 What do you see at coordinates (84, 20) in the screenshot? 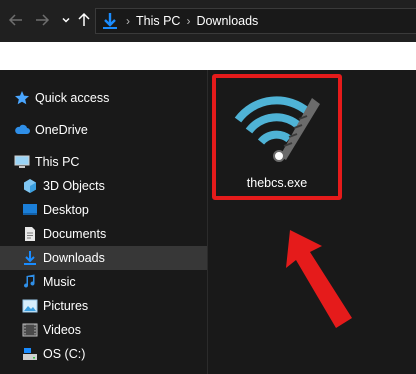
I see `up-arrow-icon` at bounding box center [84, 20].